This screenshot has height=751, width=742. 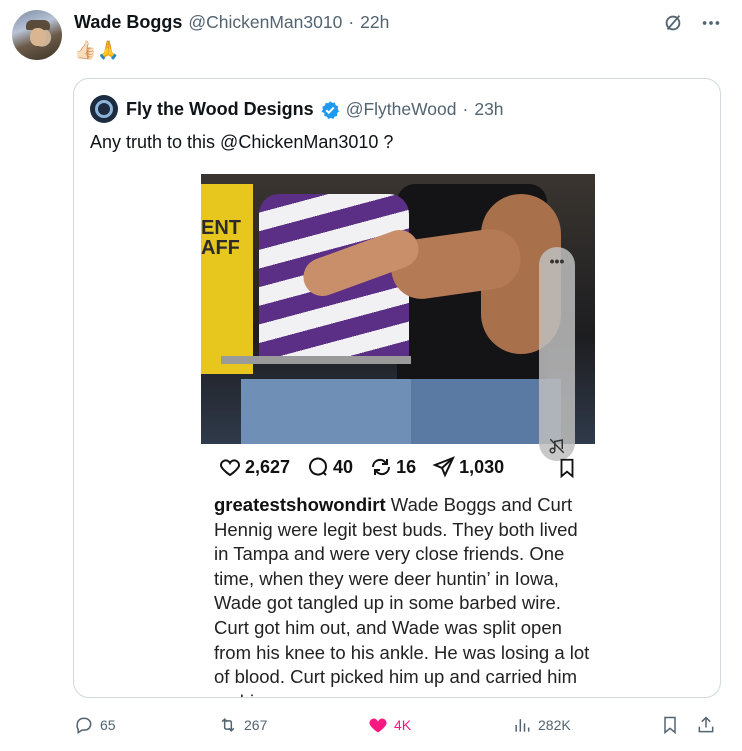 What do you see at coordinates (374, 22) in the screenshot?
I see `post-time: 22h` at bounding box center [374, 22].